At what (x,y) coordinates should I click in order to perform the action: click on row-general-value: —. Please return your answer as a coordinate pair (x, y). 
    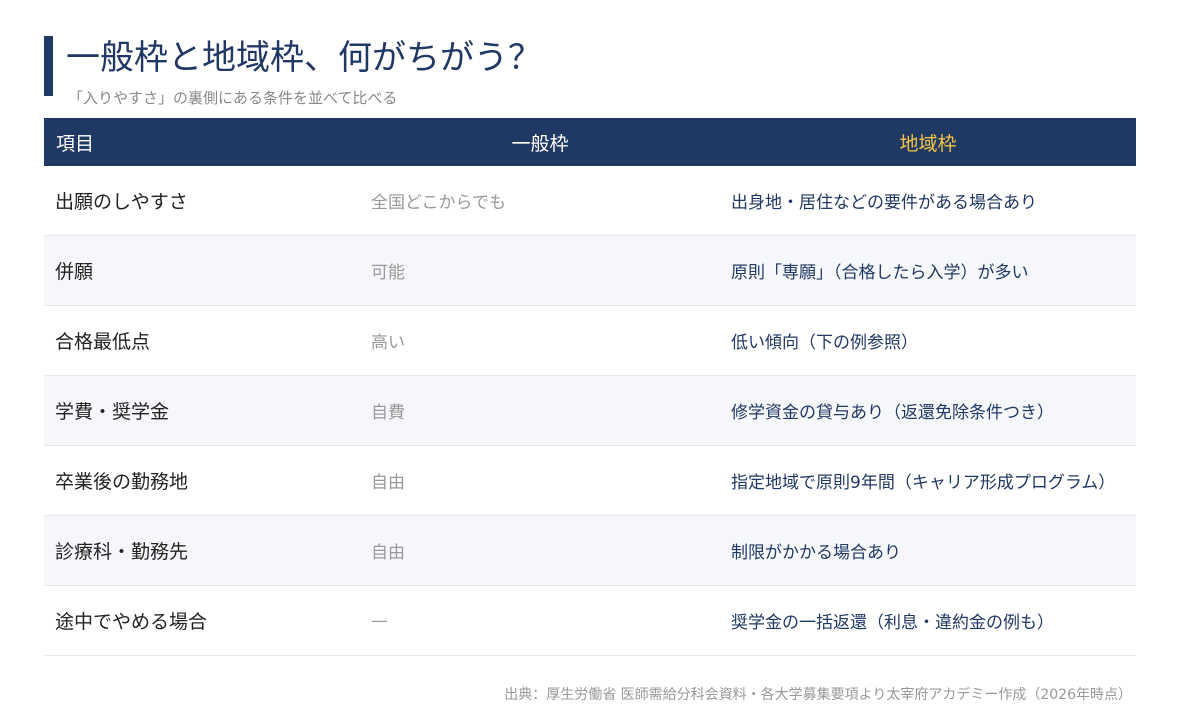
    Looking at the image, I should click on (379, 620).